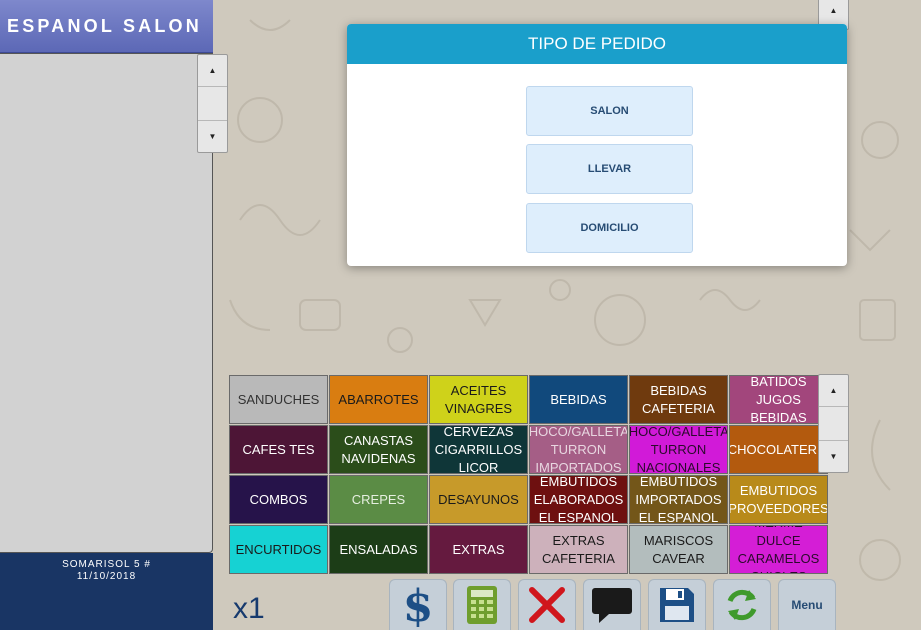 The width and height of the screenshot is (921, 630). I want to click on category-button: BEBIDAS CAFETERIA, so click(678, 399).